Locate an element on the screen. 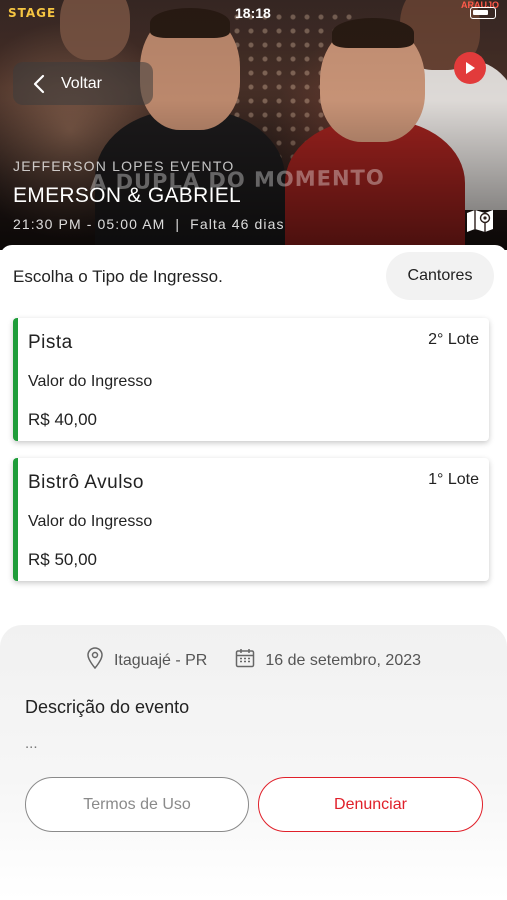 Image resolution: width=507 pixels, height=900 pixels. description-title: Descrição do evento is located at coordinates (107, 707).